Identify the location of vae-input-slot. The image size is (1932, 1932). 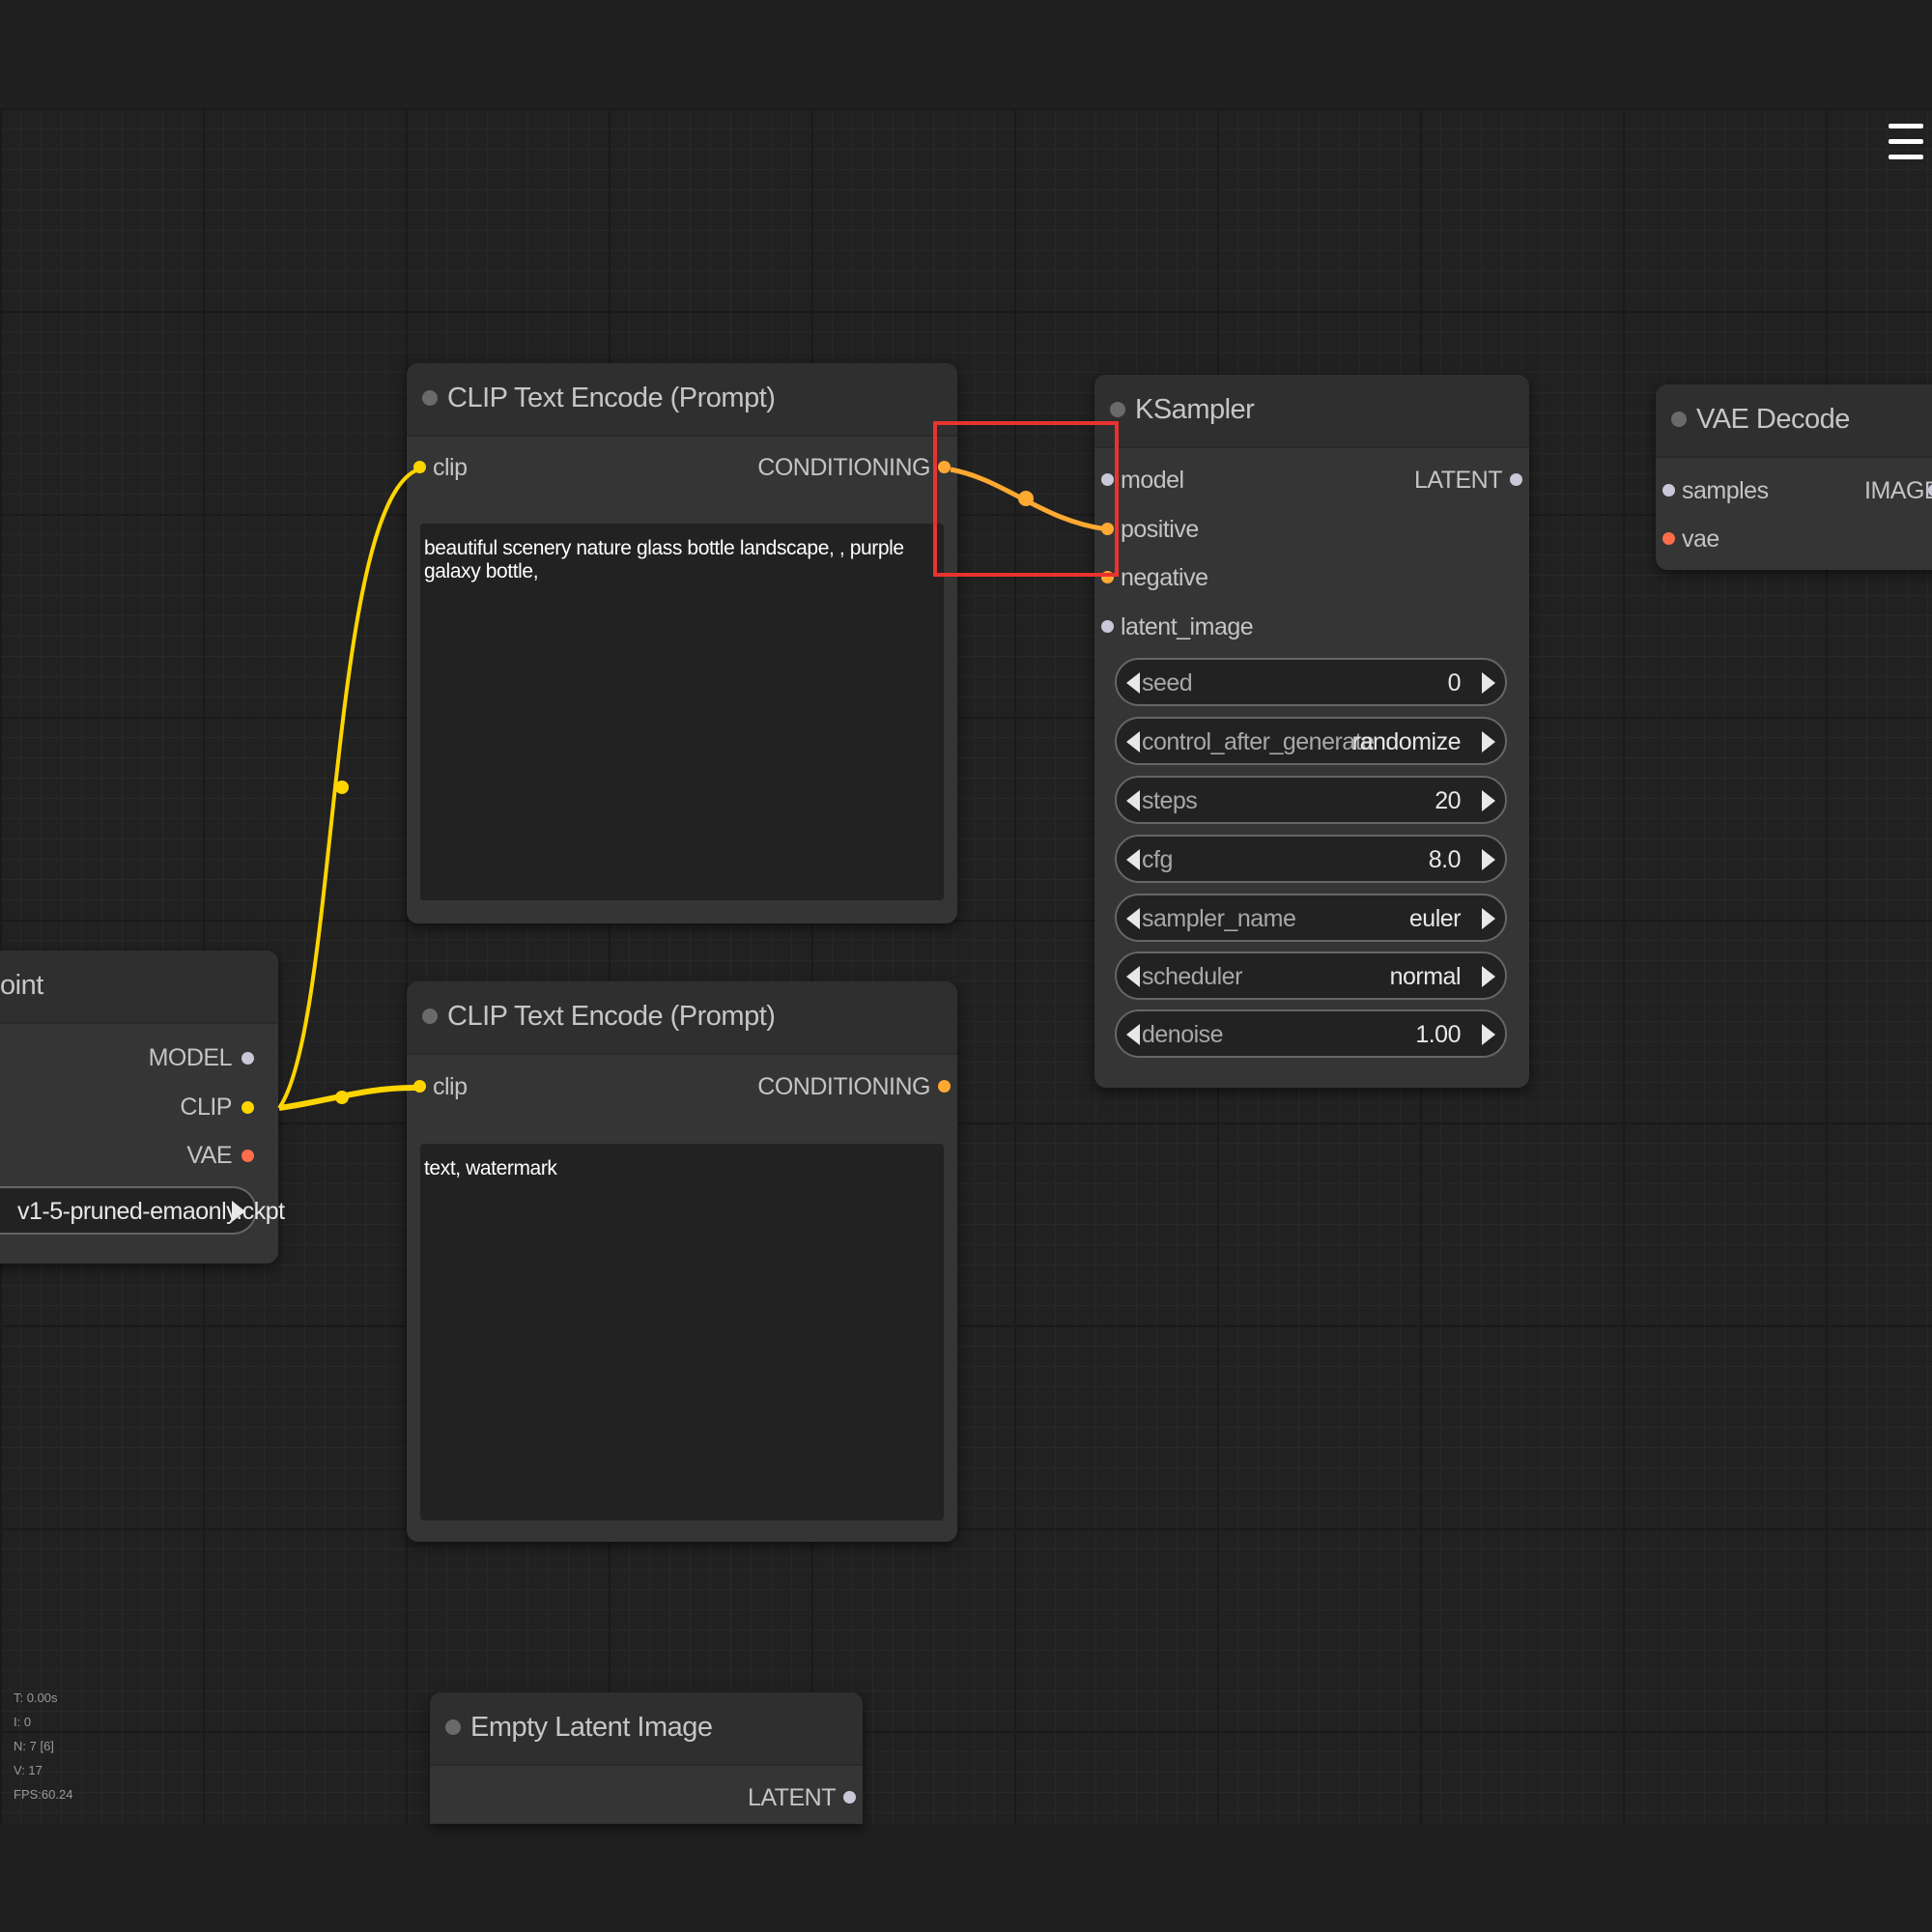
(1668, 538).